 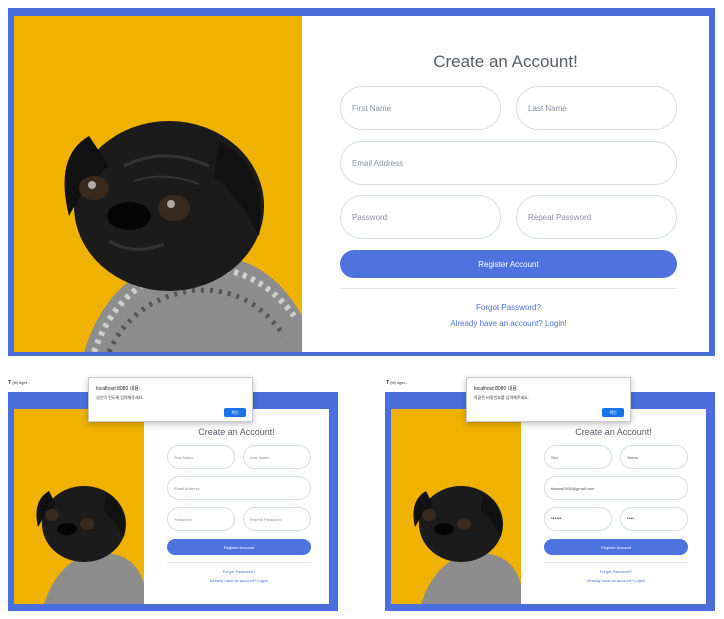 I want to click on last-name-input: Siwon, so click(x=654, y=457).